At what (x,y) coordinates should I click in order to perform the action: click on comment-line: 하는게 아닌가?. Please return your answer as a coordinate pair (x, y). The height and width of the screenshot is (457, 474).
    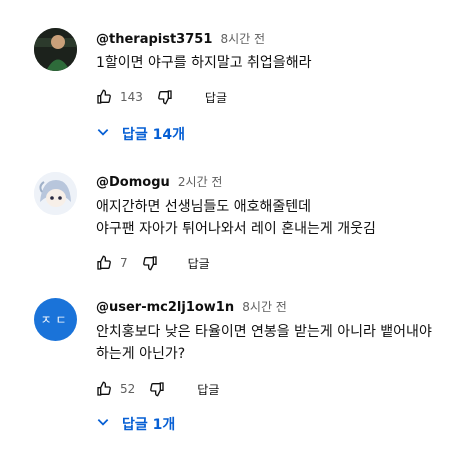
    Looking at the image, I should click on (141, 354).